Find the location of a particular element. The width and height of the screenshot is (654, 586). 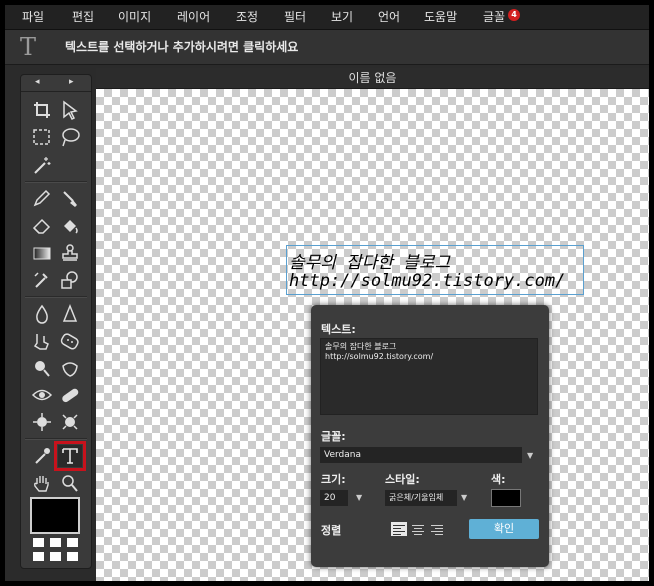

menu-view: 보기 is located at coordinates (342, 17).